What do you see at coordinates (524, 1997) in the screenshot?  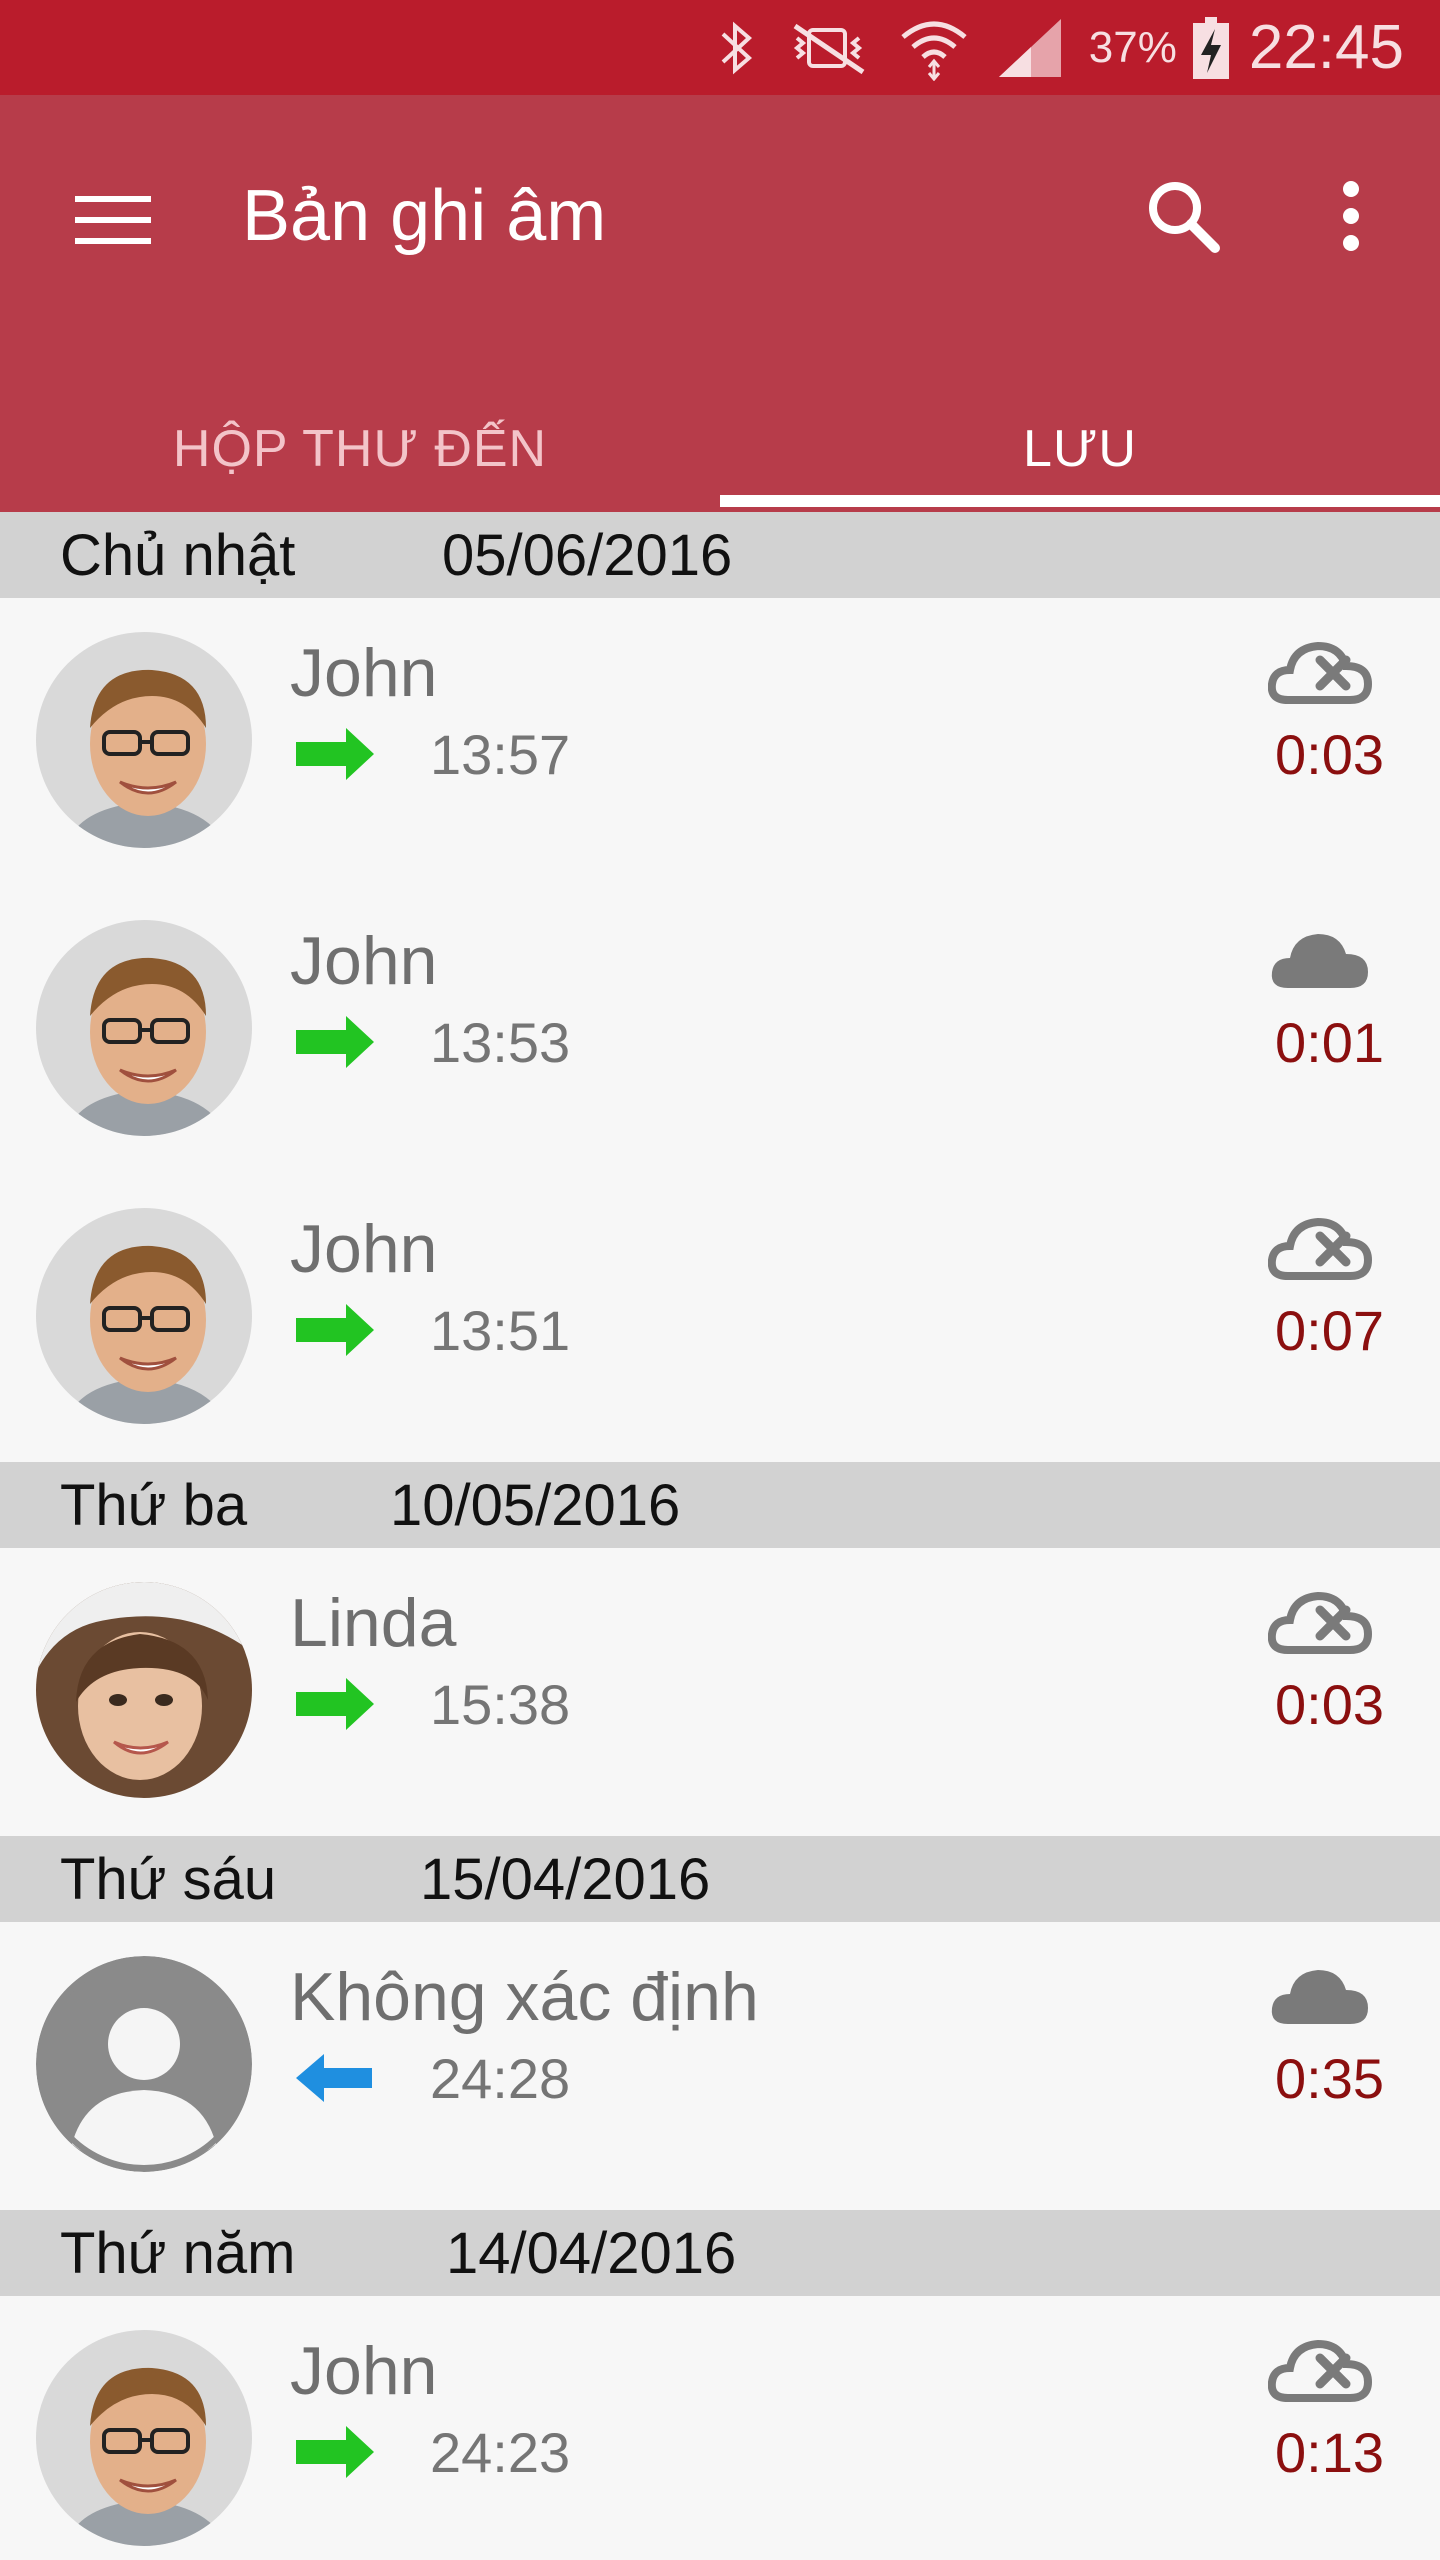 I see `contact-name: Không xác định` at bounding box center [524, 1997].